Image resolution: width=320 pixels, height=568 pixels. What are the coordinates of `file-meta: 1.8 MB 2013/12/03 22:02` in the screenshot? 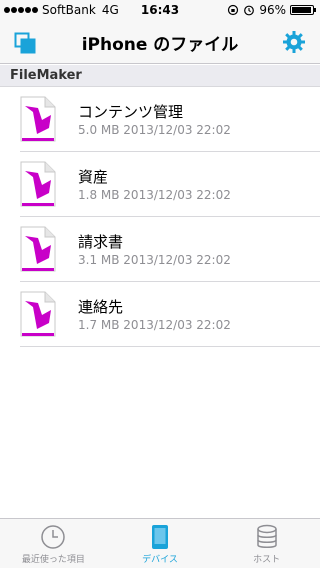 It's located at (154, 195).